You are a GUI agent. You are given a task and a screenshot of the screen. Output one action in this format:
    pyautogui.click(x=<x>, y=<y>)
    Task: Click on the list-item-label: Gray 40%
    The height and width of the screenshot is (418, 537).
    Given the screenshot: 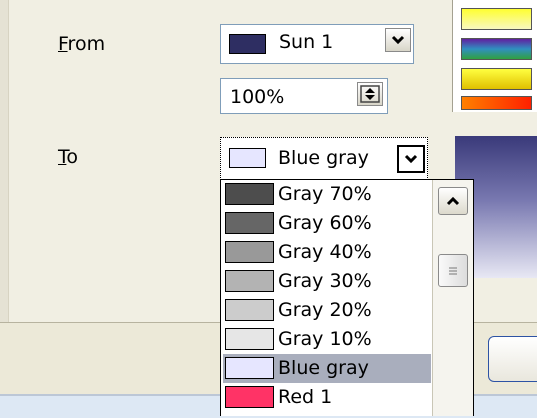 What is the action you would take?
    pyautogui.click(x=325, y=252)
    